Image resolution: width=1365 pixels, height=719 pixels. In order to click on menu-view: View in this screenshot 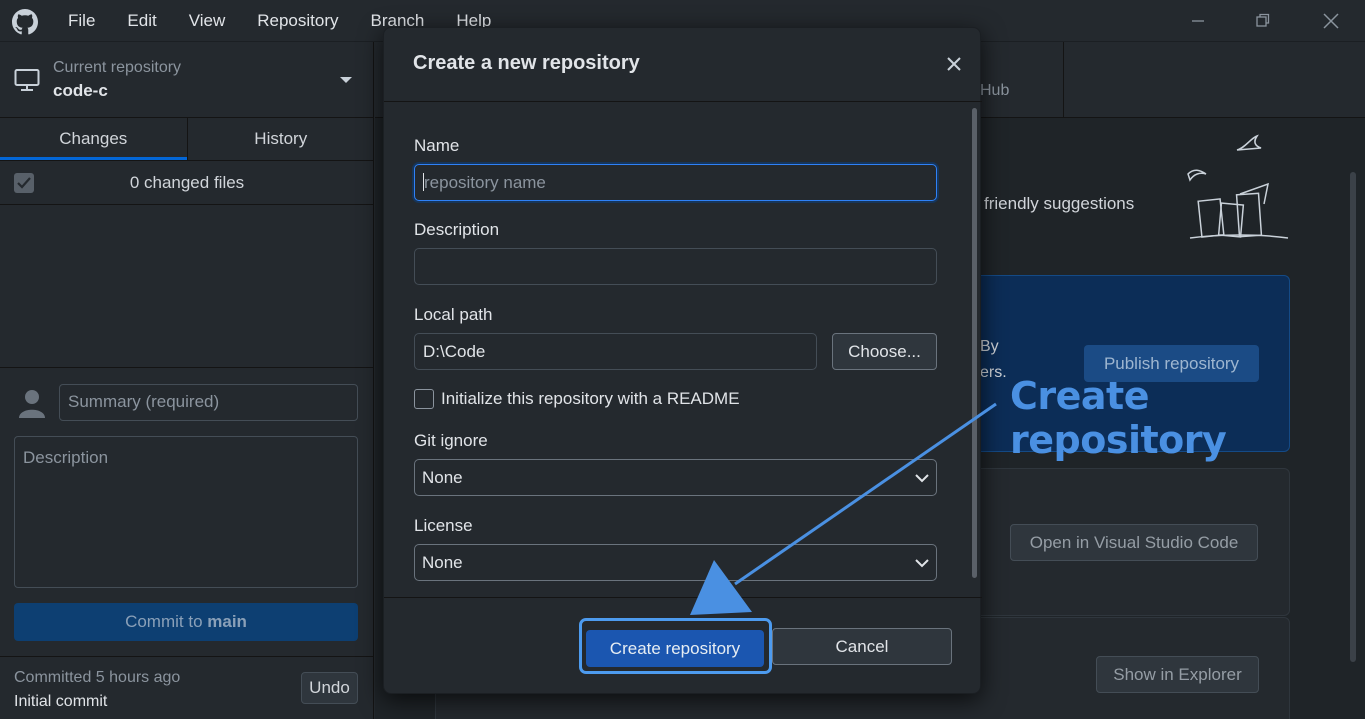, I will do `click(207, 21)`.